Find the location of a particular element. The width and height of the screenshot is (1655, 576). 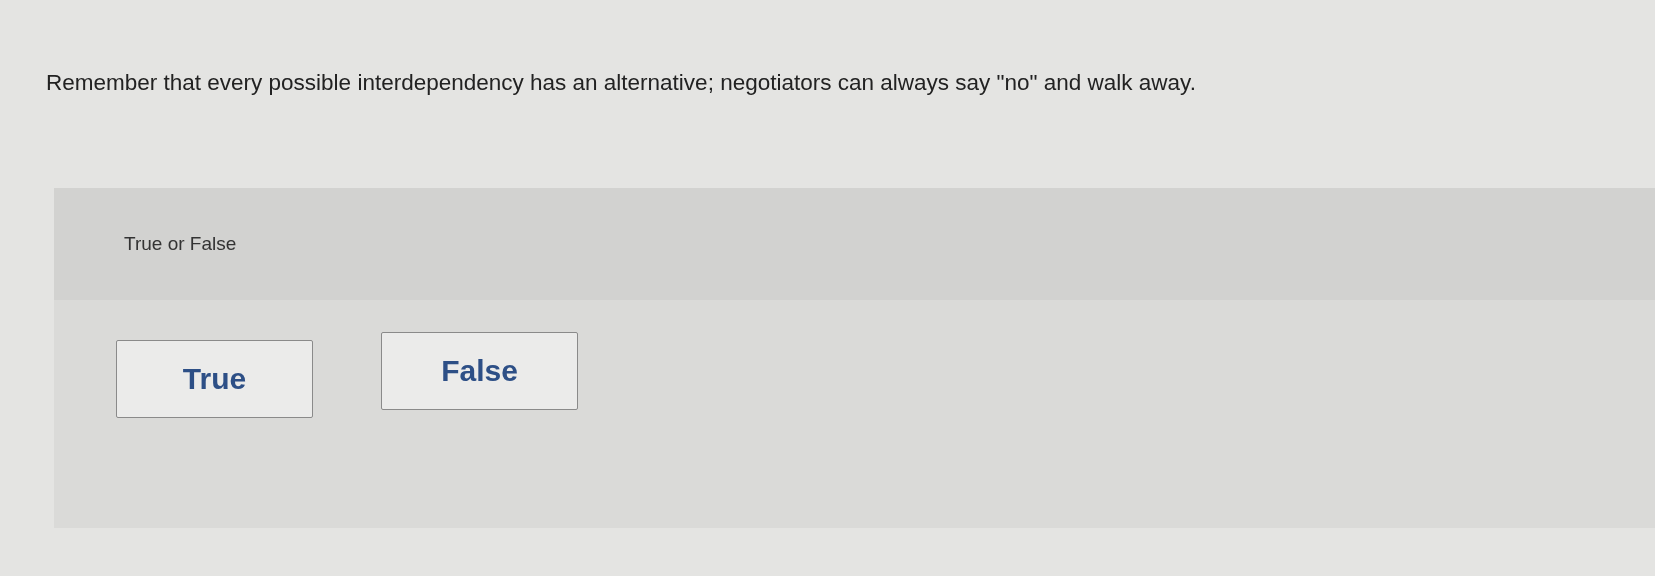

question-text: Remember that every possible interdependency has an alternative; negotiators can always say "no" and walk away. is located at coordinates (621, 83).